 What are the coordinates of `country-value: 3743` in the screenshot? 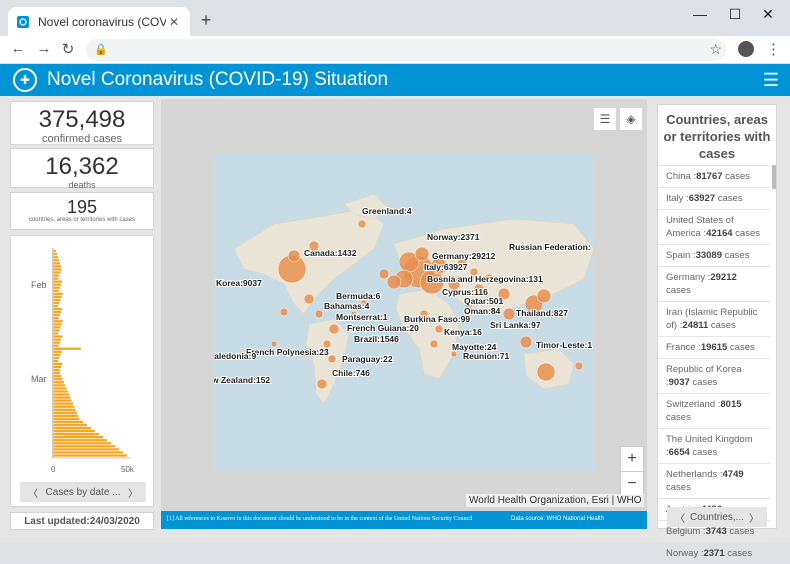 It's located at (716, 531).